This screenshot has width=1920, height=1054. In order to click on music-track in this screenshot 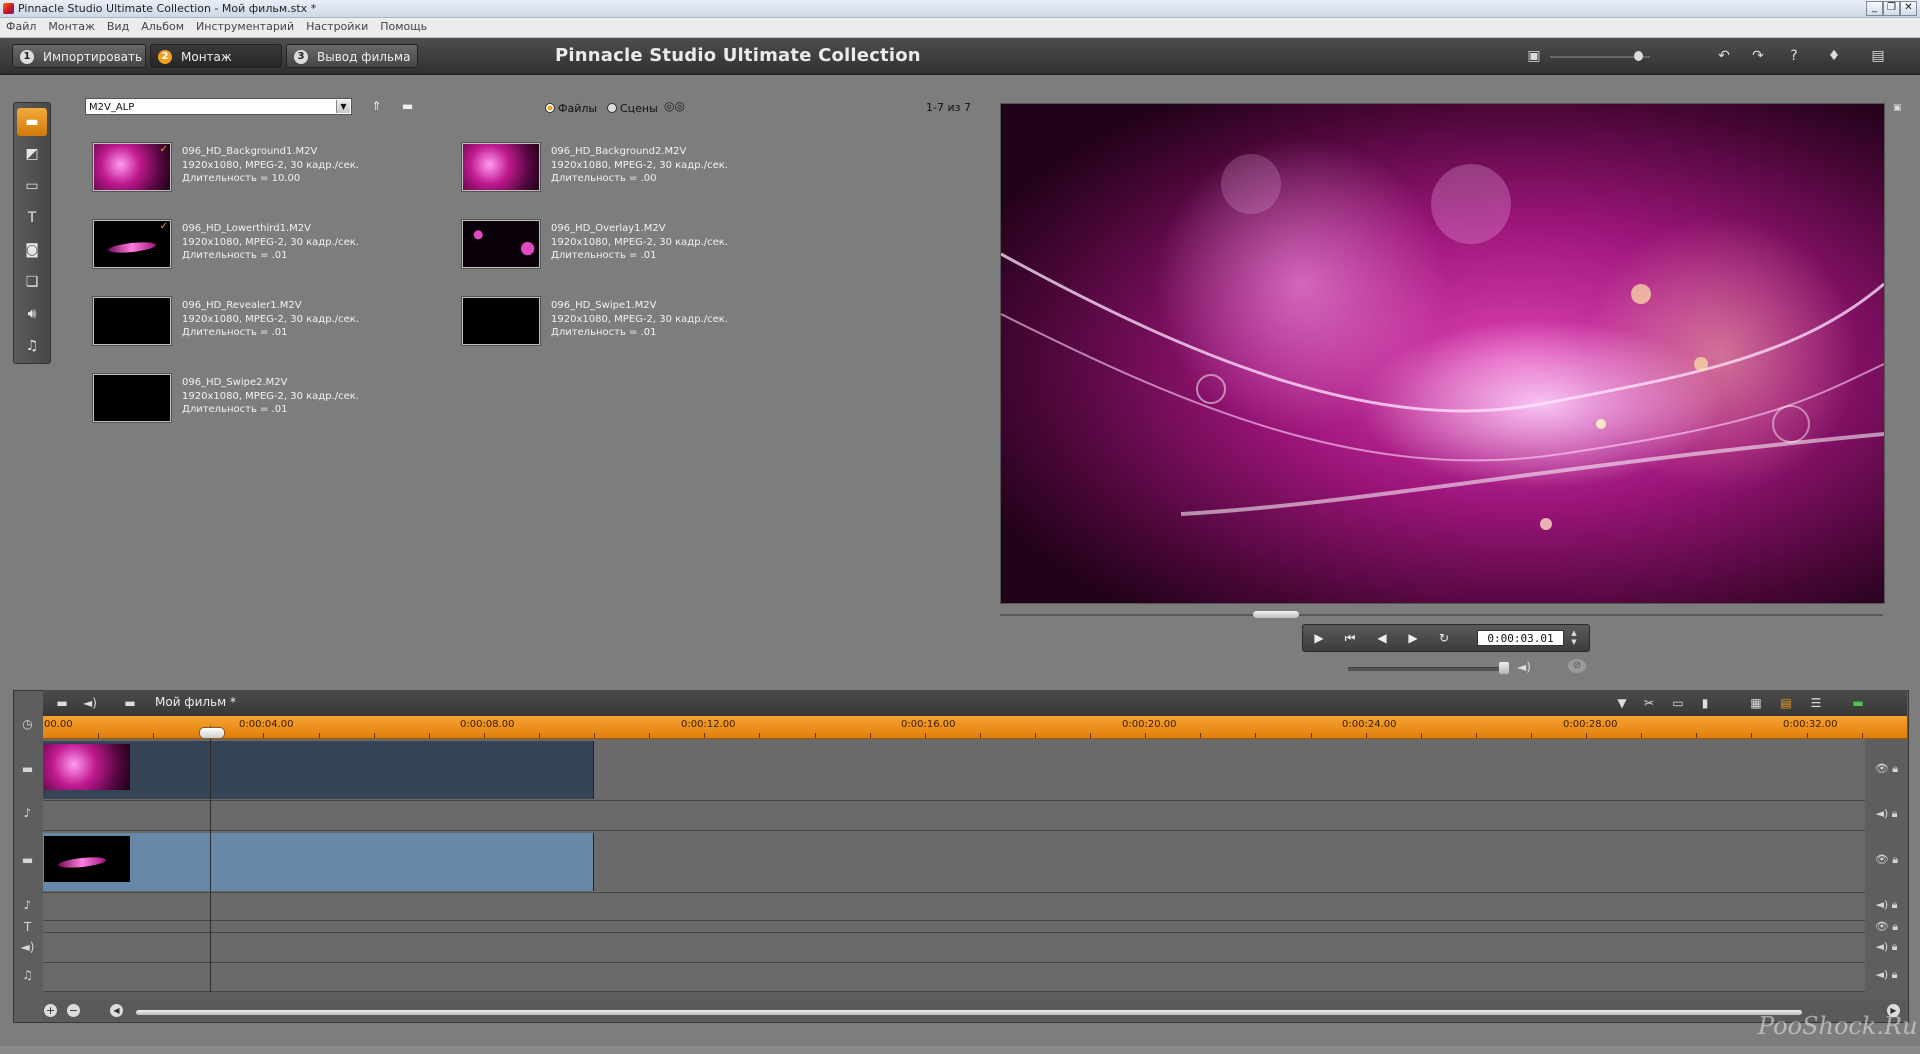, I will do `click(954, 977)`.